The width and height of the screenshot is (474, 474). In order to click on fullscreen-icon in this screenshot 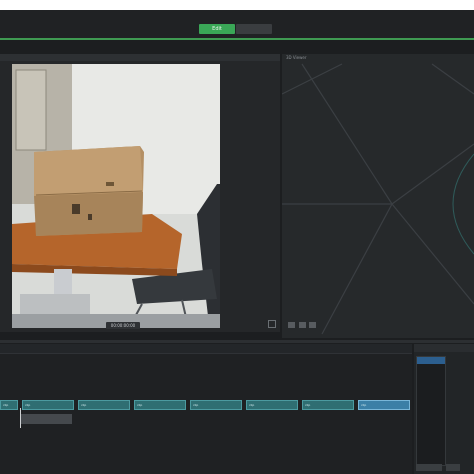, I will do `click(272, 324)`.